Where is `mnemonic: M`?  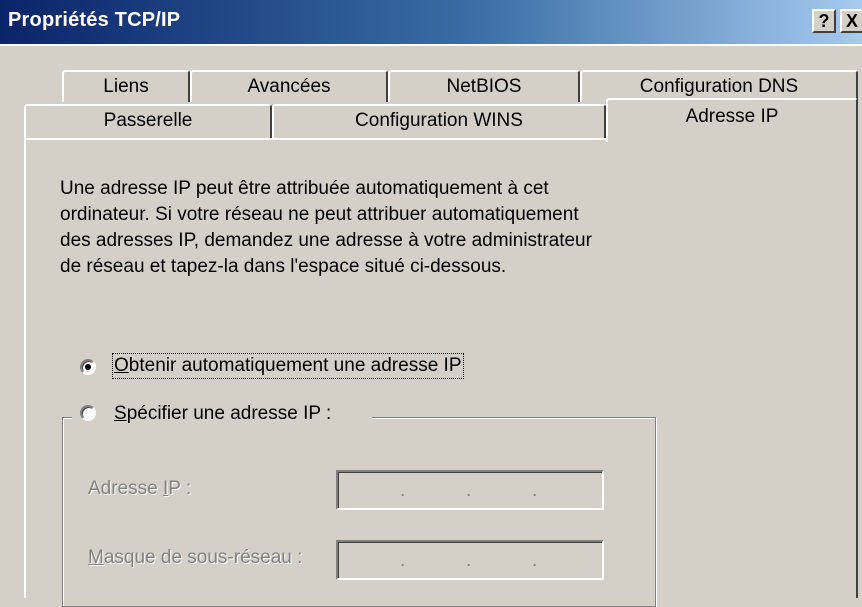 mnemonic: M is located at coordinates (96, 557).